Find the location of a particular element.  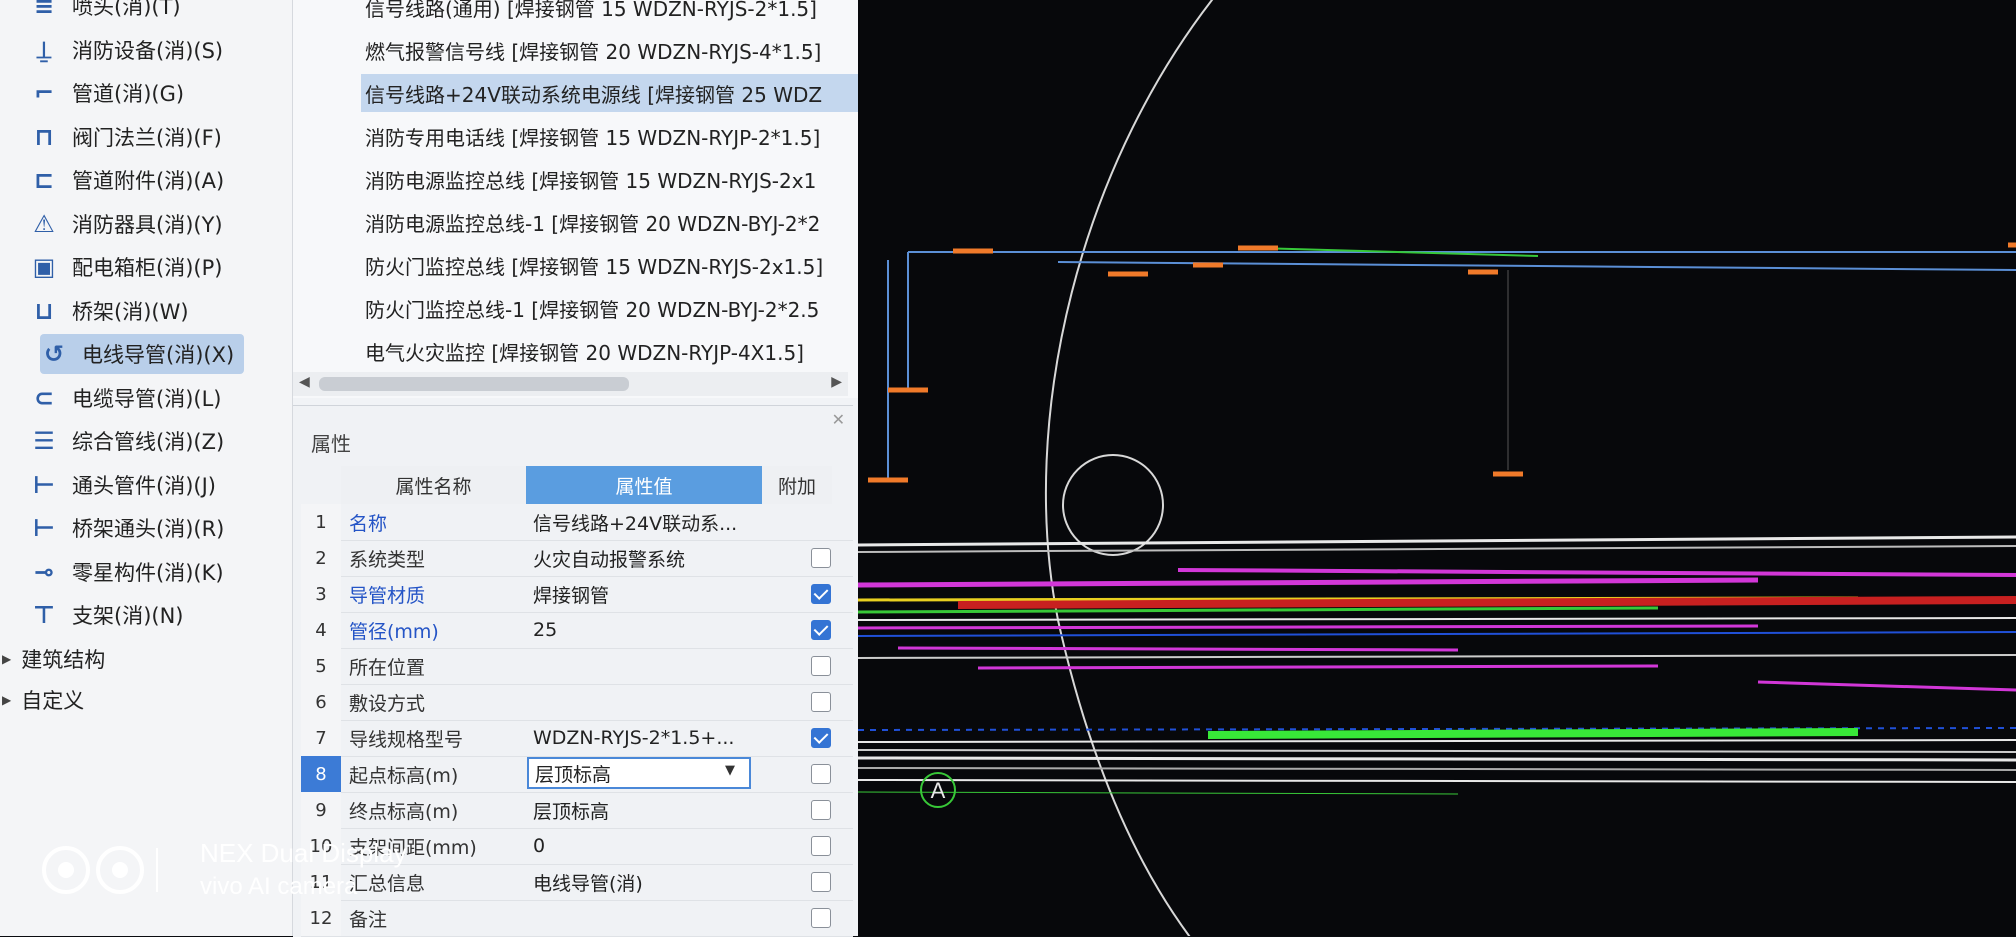

list-item: 信号线路+24V联动系统电源线 [焊接钢管 25 WDZ is located at coordinates (609, 93).